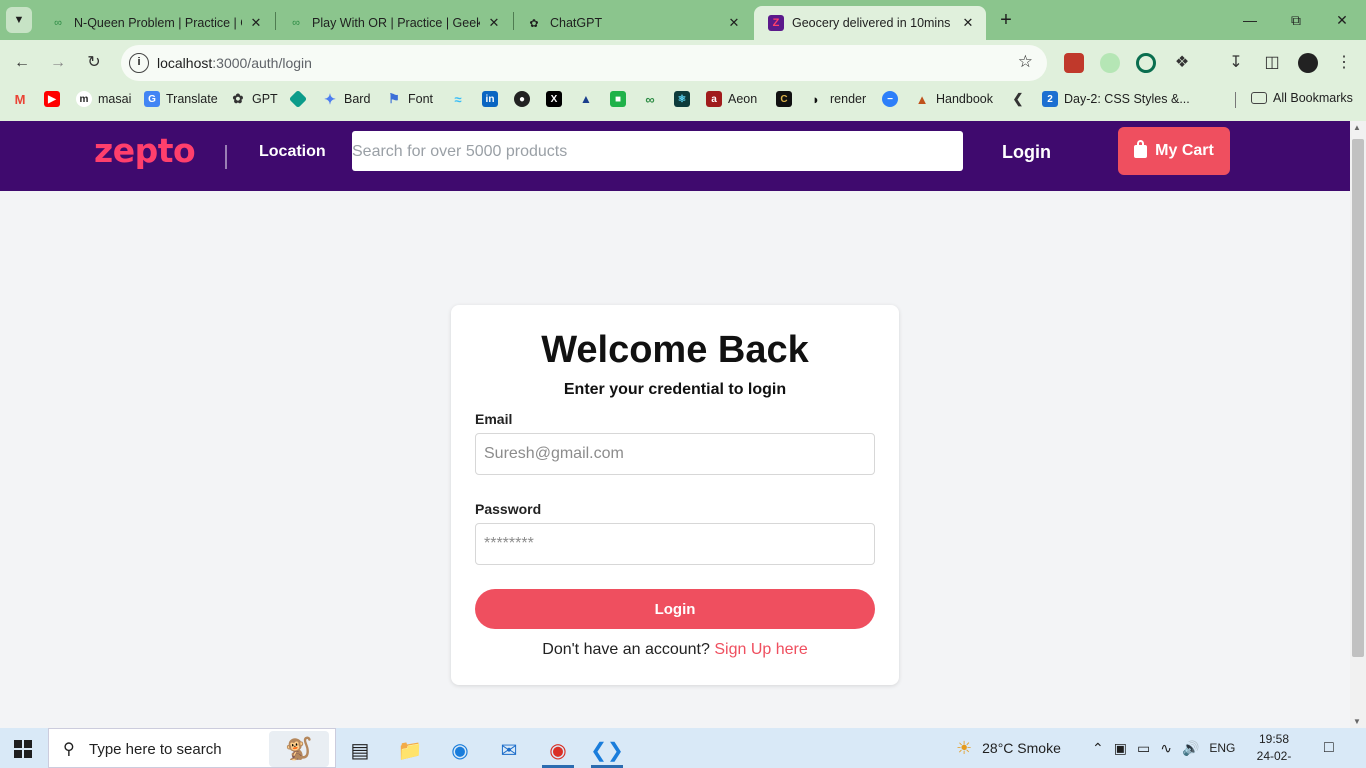  Describe the element at coordinates (409, 99) in the screenshot. I see `bookmark-font: ⚑ Font` at that location.